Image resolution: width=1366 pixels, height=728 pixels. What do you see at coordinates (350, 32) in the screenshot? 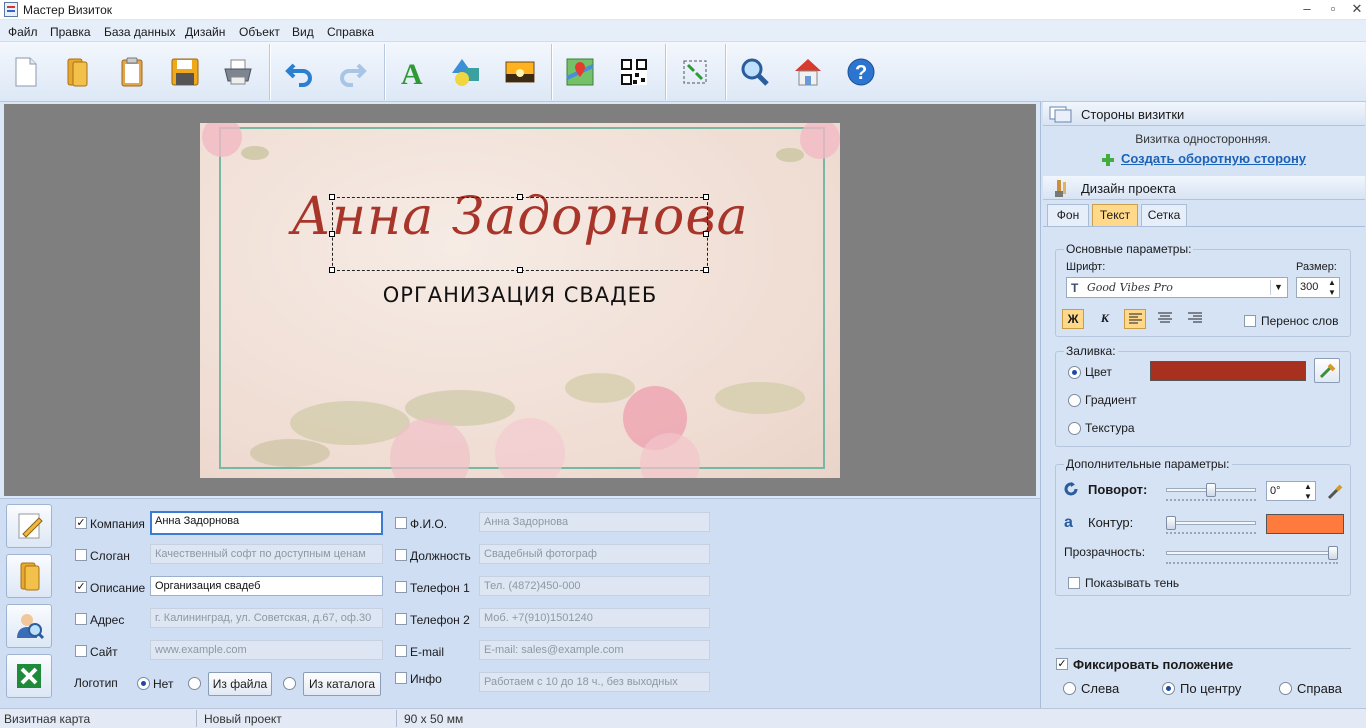
I see `menu-help: Справка` at bounding box center [350, 32].